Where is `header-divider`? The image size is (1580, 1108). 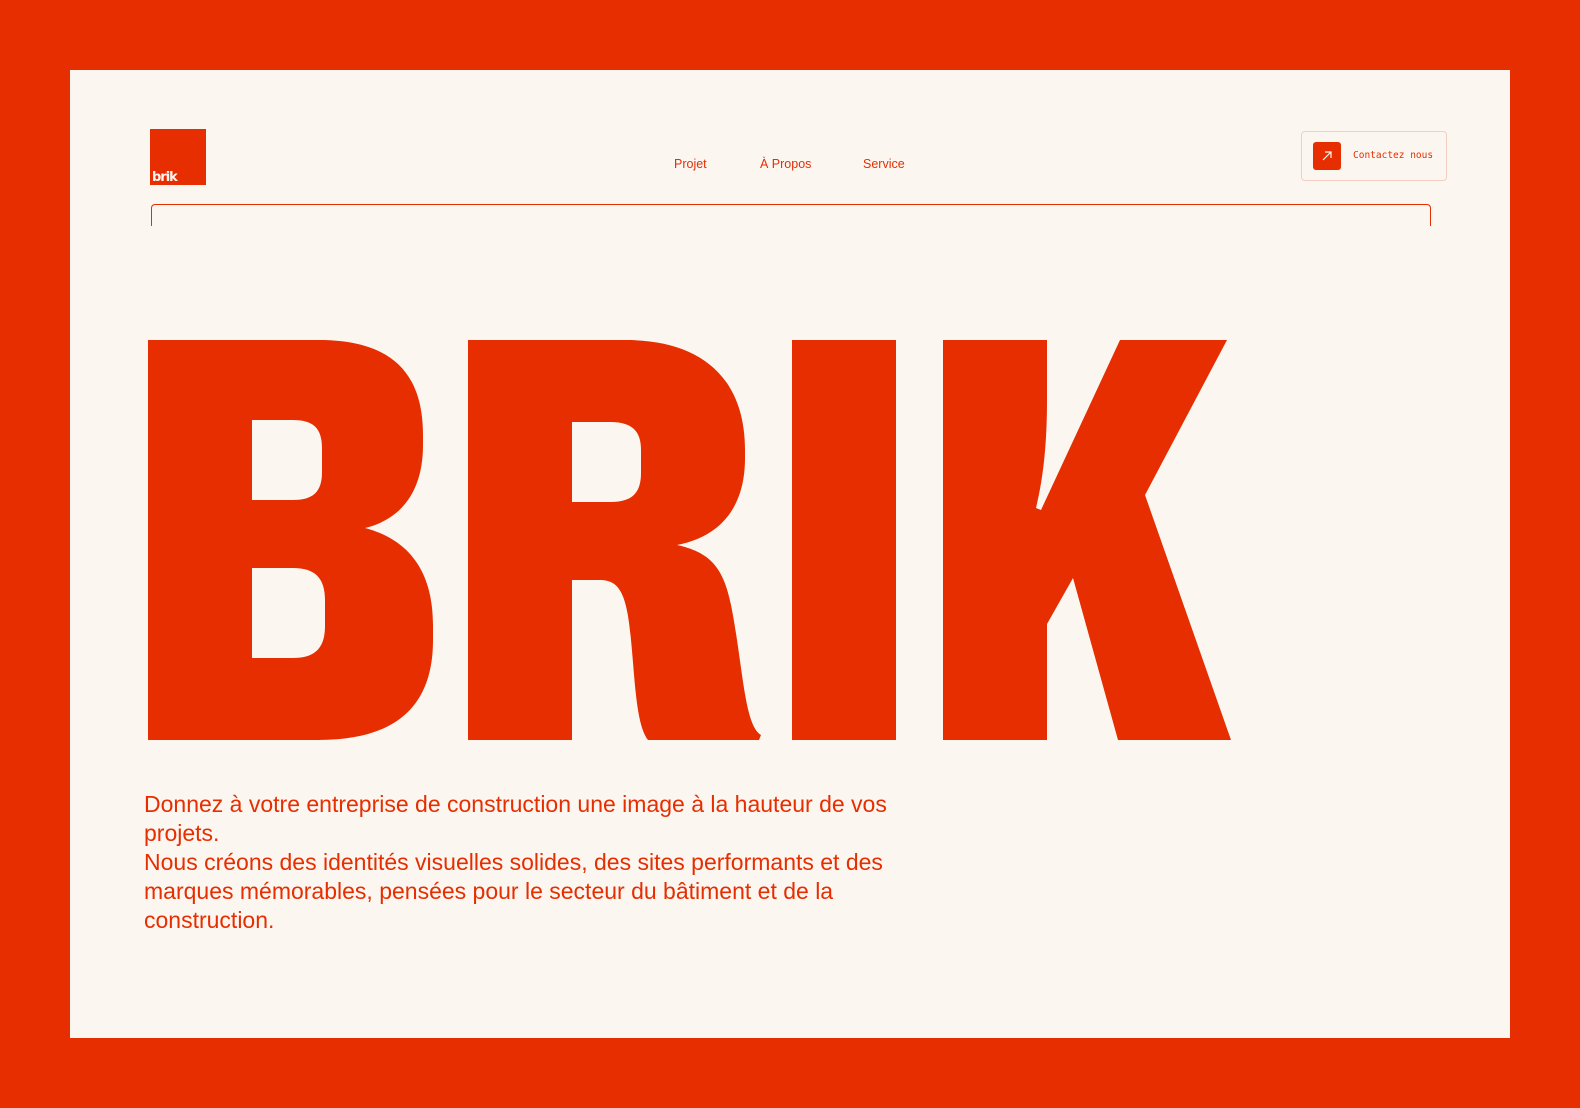
header-divider is located at coordinates (791, 215).